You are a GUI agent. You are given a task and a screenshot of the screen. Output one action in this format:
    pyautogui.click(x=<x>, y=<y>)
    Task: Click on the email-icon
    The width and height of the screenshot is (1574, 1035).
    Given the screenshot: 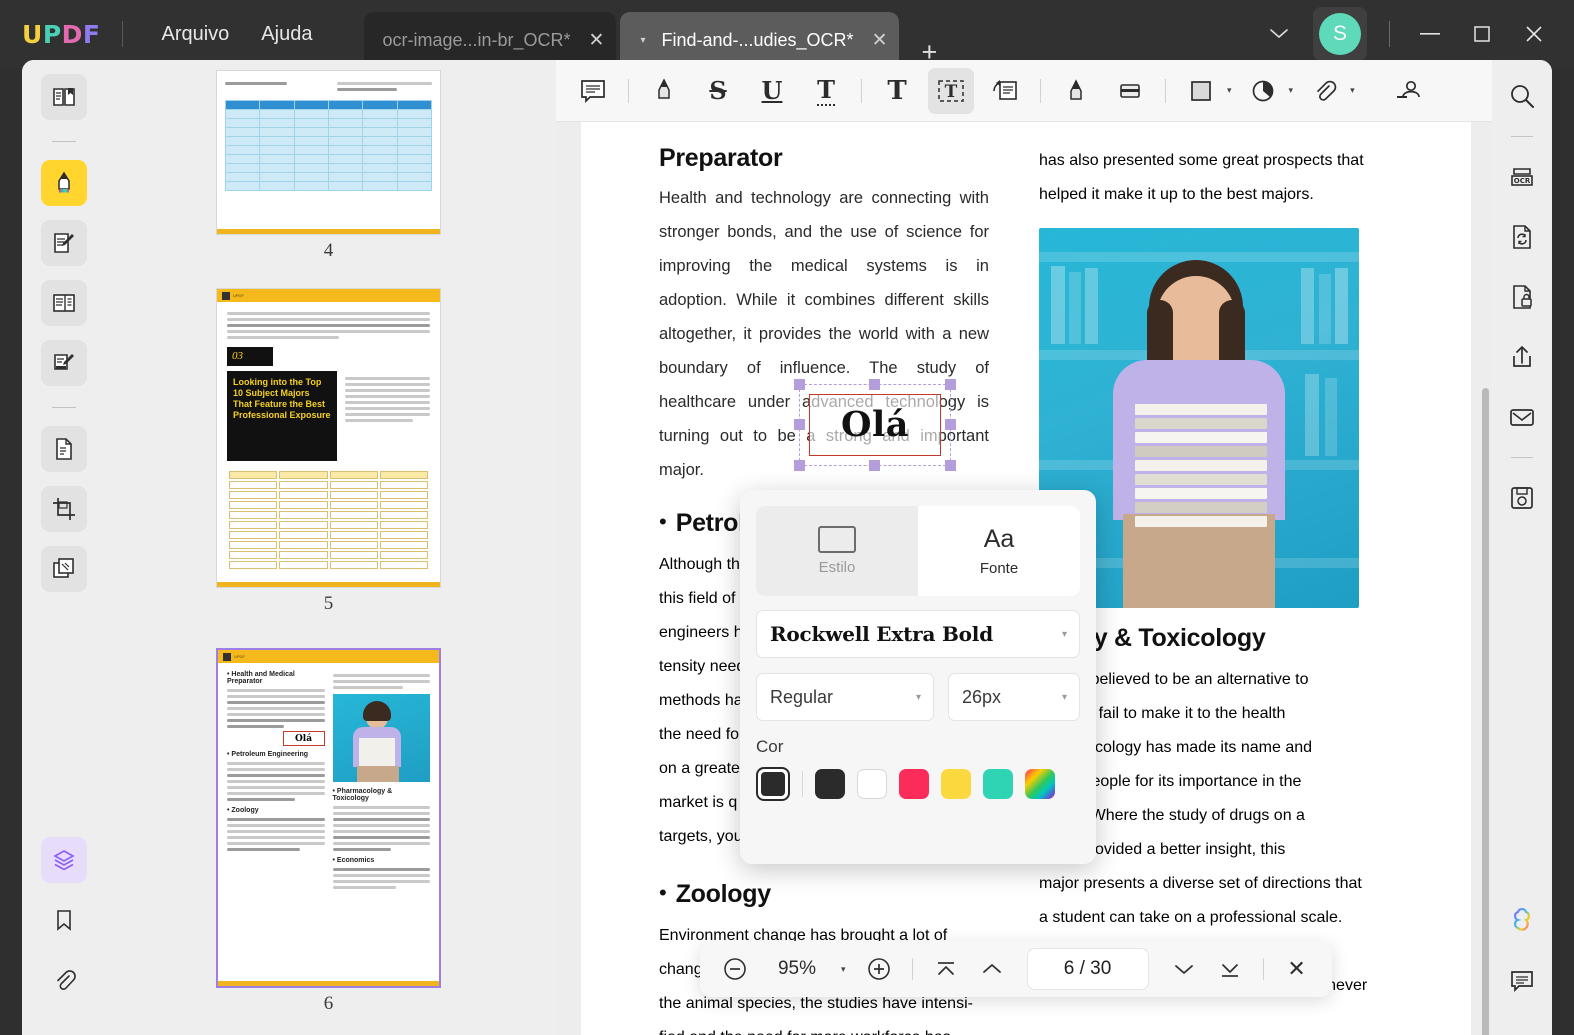 What is the action you would take?
    pyautogui.click(x=1522, y=417)
    